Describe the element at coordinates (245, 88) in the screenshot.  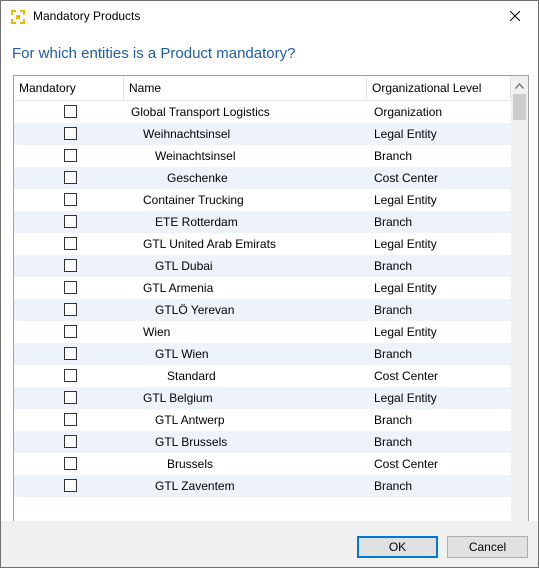
I see `column-header-name: Name` at that location.